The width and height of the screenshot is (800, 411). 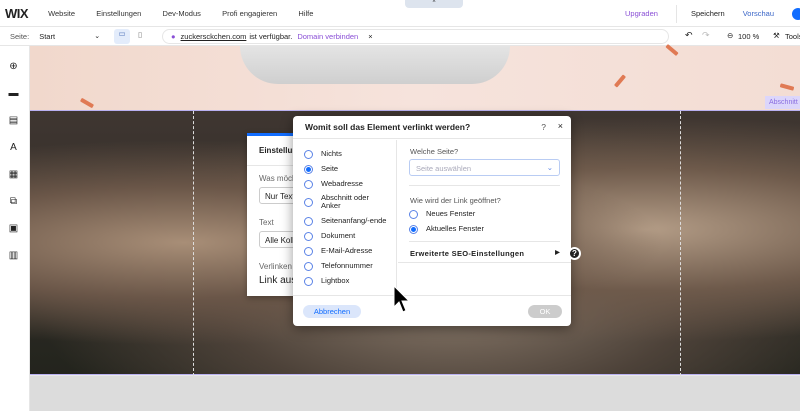 What do you see at coordinates (122, 36) in the screenshot?
I see `desktop-icon: ▭` at bounding box center [122, 36].